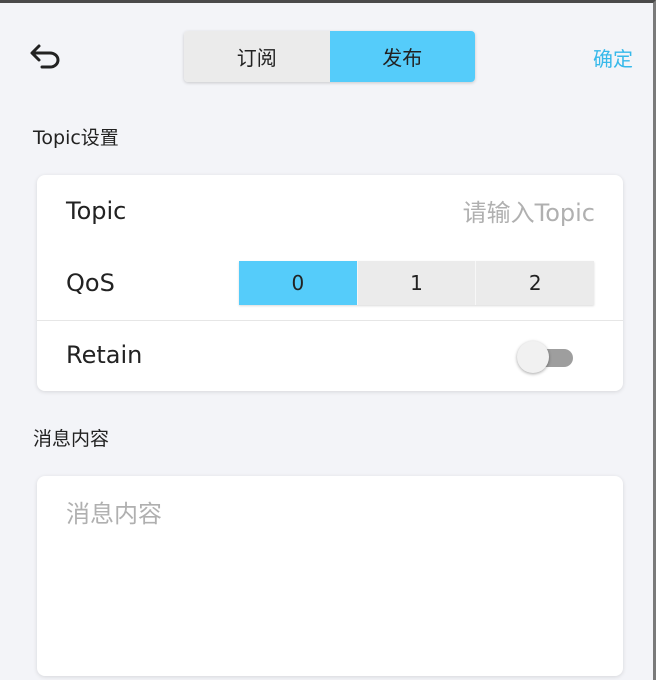  What do you see at coordinates (76, 138) in the screenshot?
I see `topic-section-title: Topic设置` at bounding box center [76, 138].